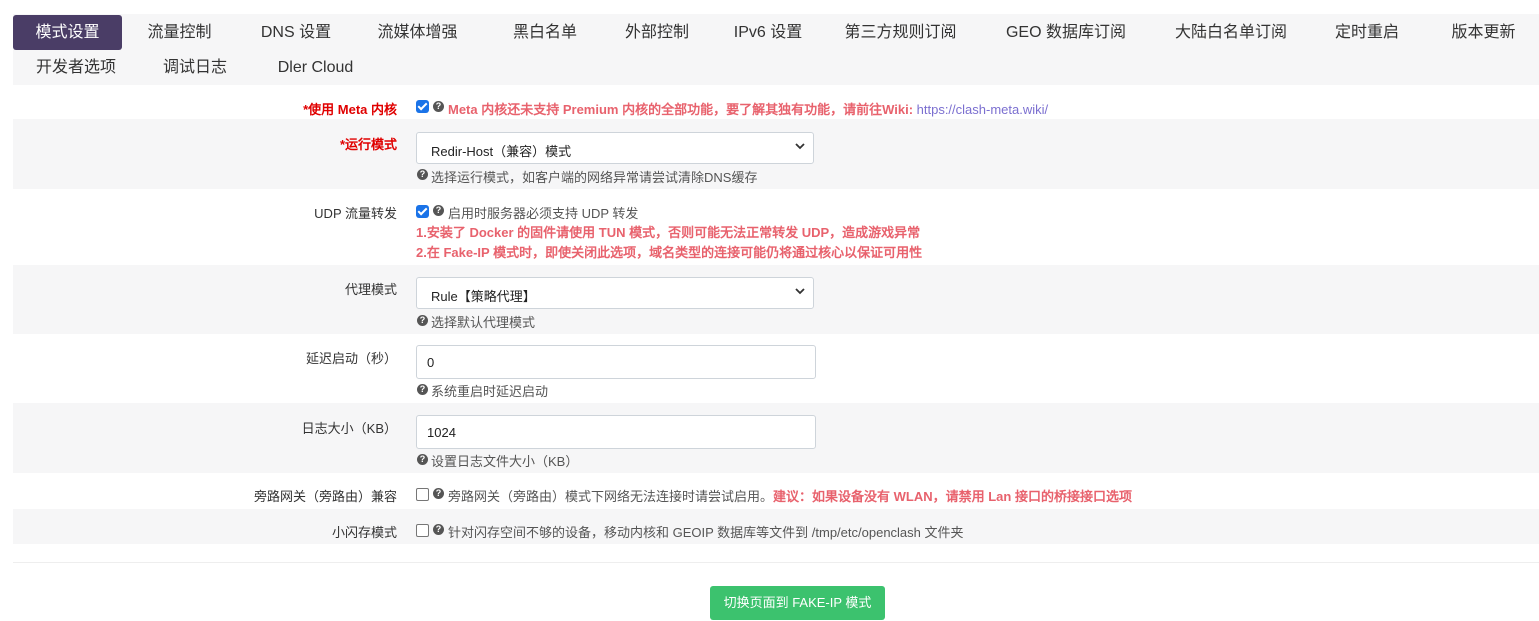  What do you see at coordinates (657, 32) in the screenshot?
I see `tab-external-control: 外部控制` at bounding box center [657, 32].